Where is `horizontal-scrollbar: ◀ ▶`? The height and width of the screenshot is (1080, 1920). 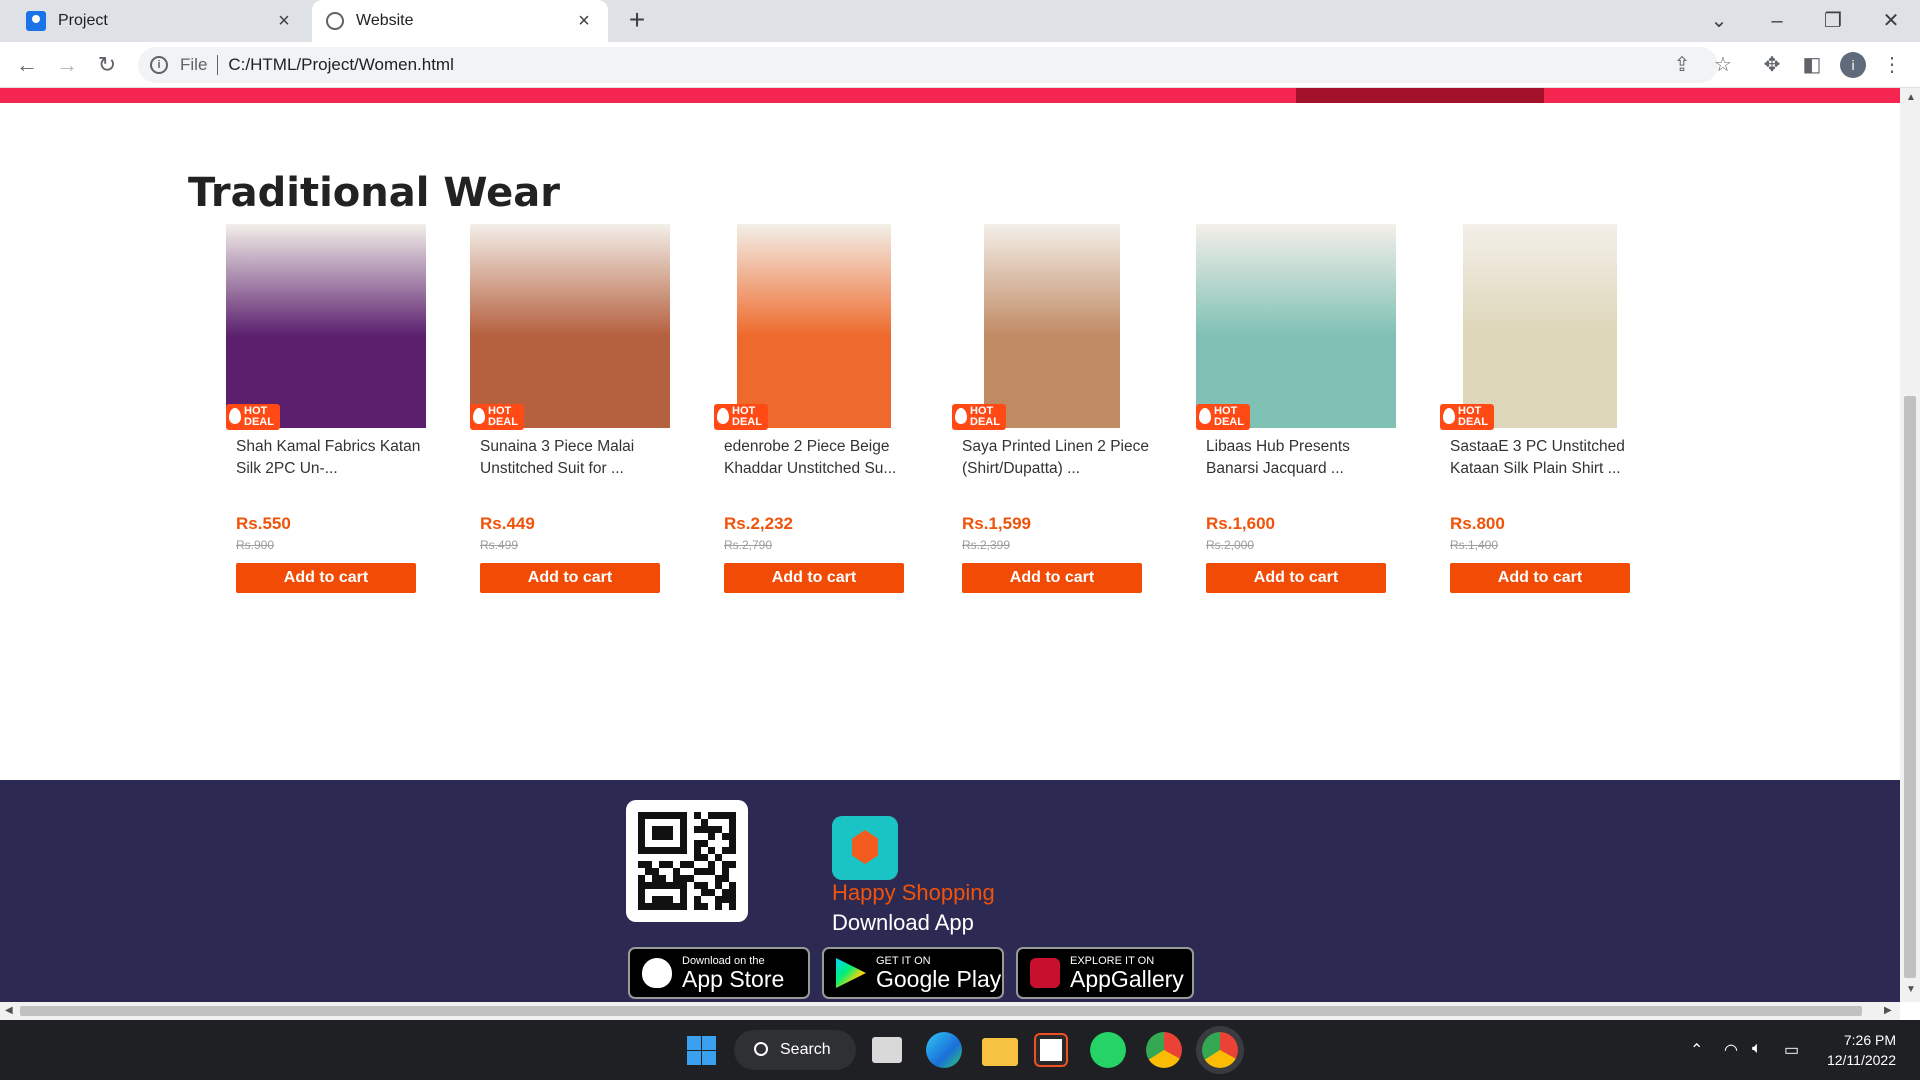
horizontal-scrollbar: ◀ ▶ is located at coordinates (950, 1011).